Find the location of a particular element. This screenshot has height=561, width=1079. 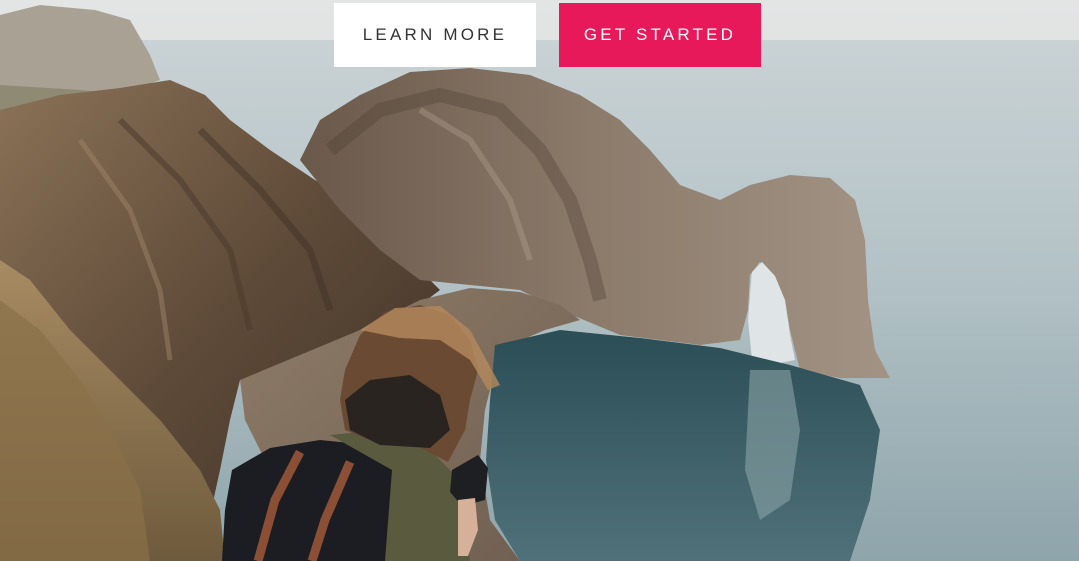

get-started-button: GET STARTED is located at coordinates (660, 35).